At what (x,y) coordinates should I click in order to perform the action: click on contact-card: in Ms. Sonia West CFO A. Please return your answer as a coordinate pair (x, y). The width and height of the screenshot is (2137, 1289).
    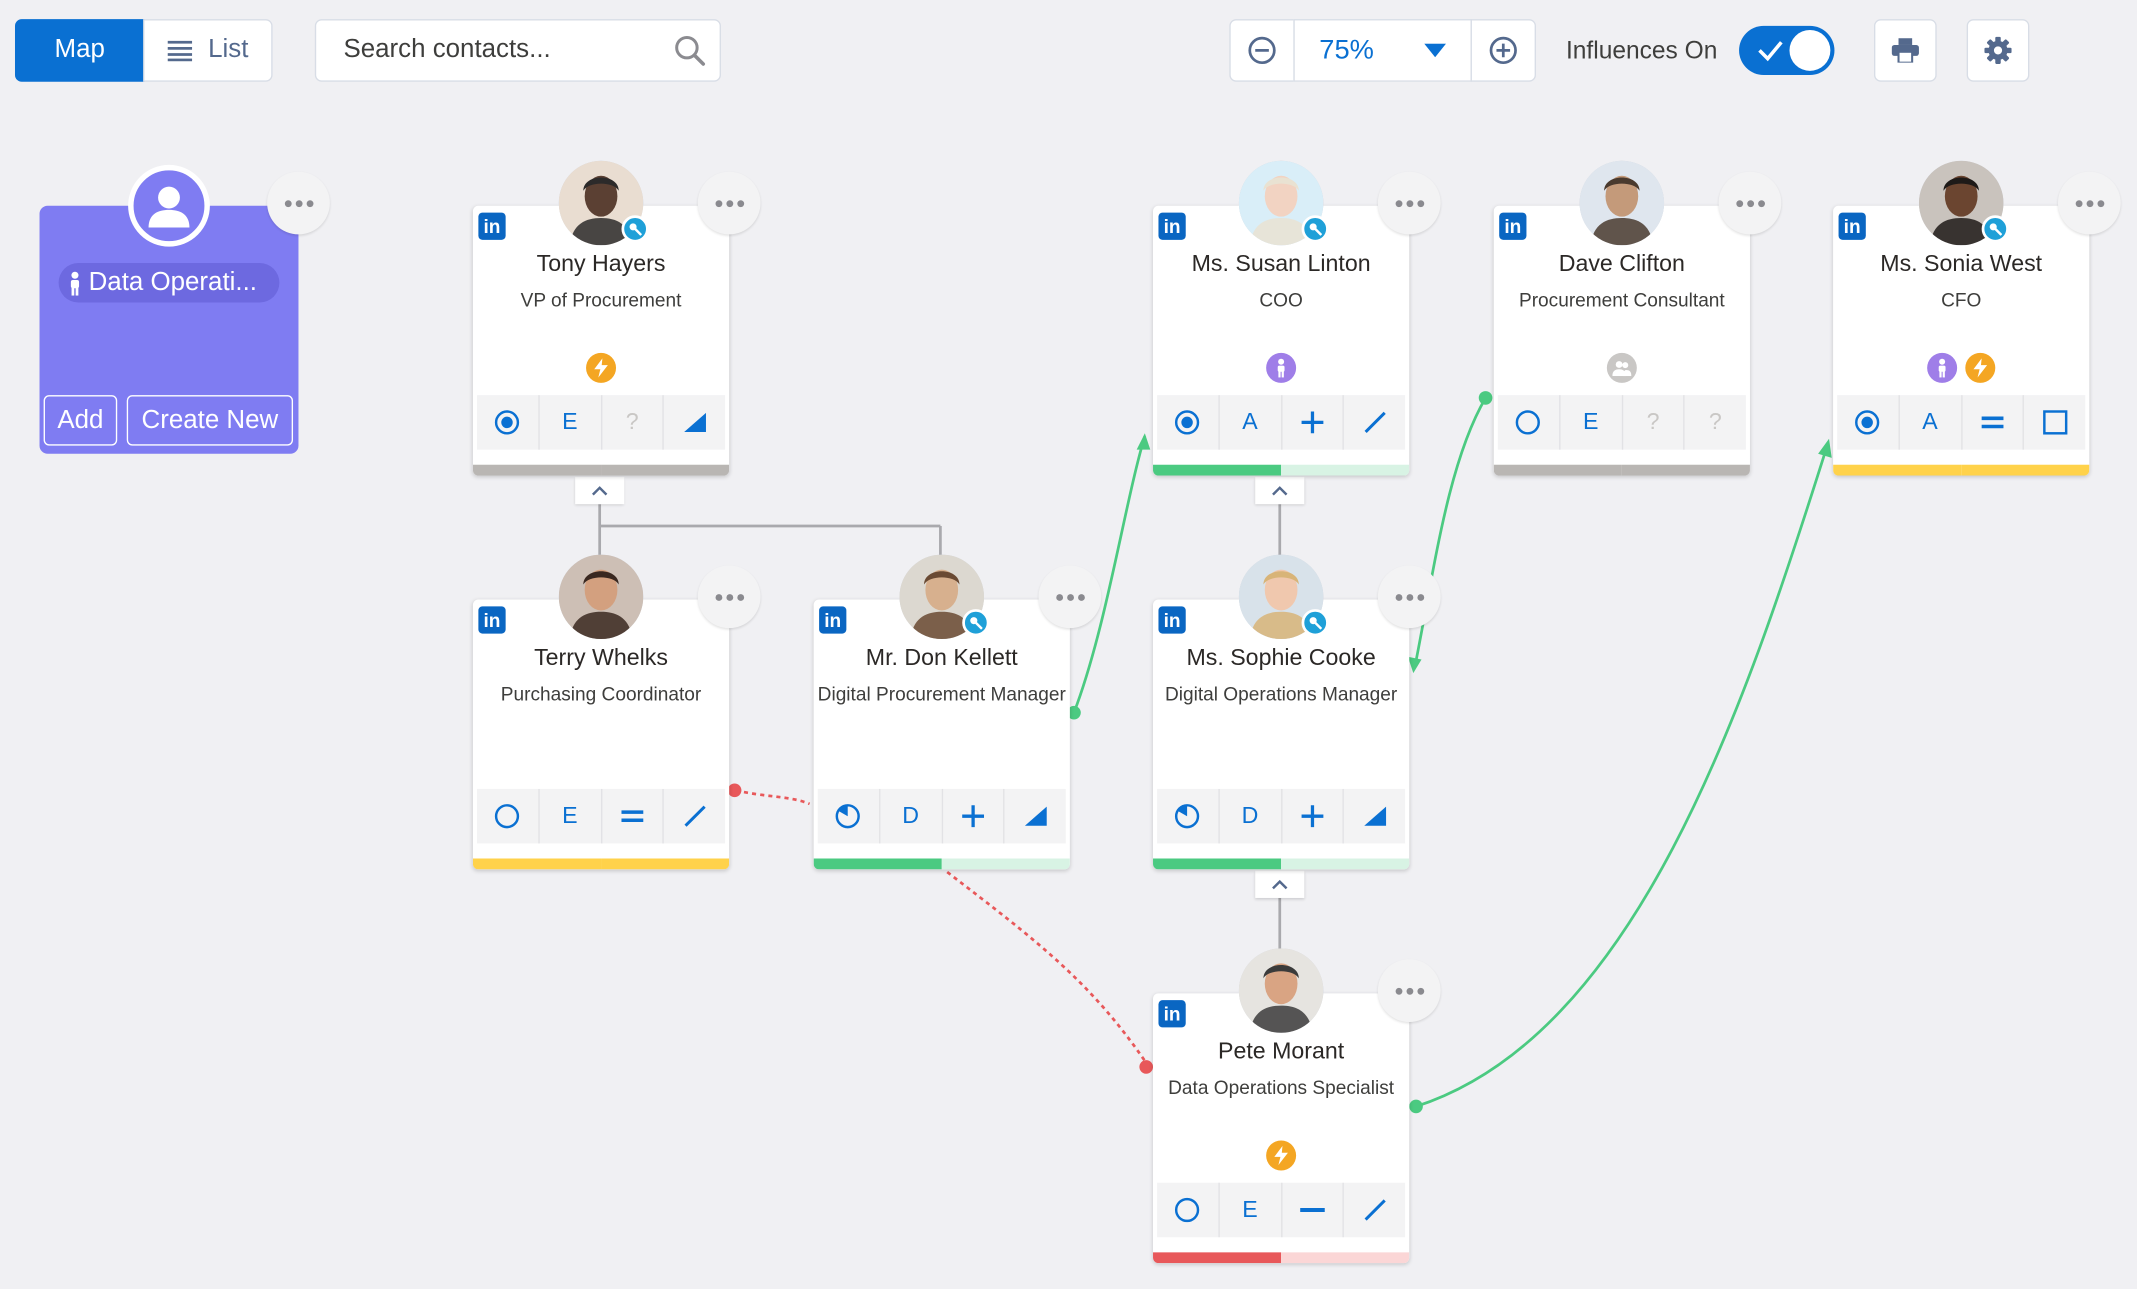
    Looking at the image, I should click on (1961, 340).